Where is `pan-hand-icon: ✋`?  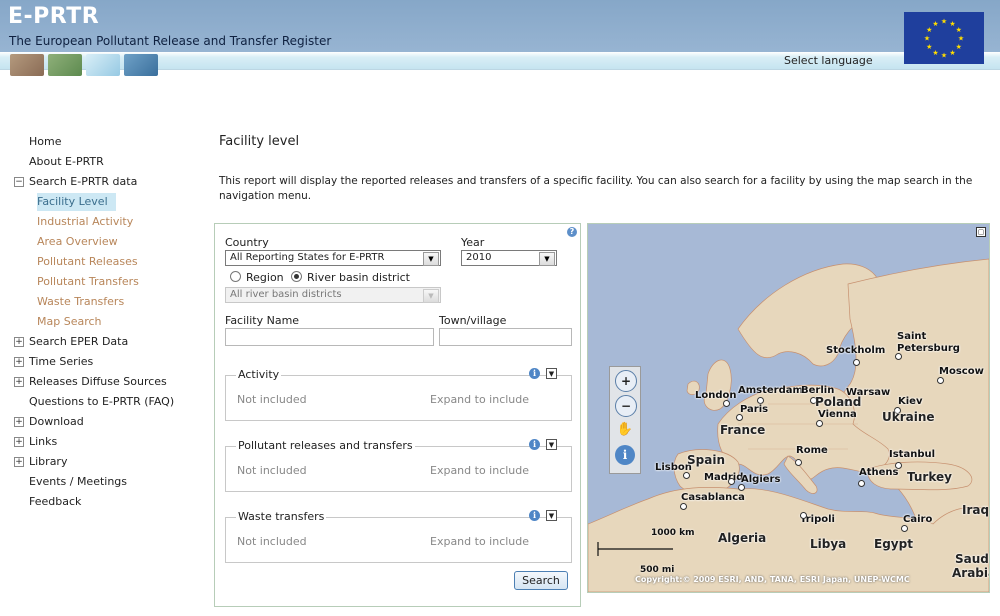 pan-hand-icon: ✋ is located at coordinates (625, 430).